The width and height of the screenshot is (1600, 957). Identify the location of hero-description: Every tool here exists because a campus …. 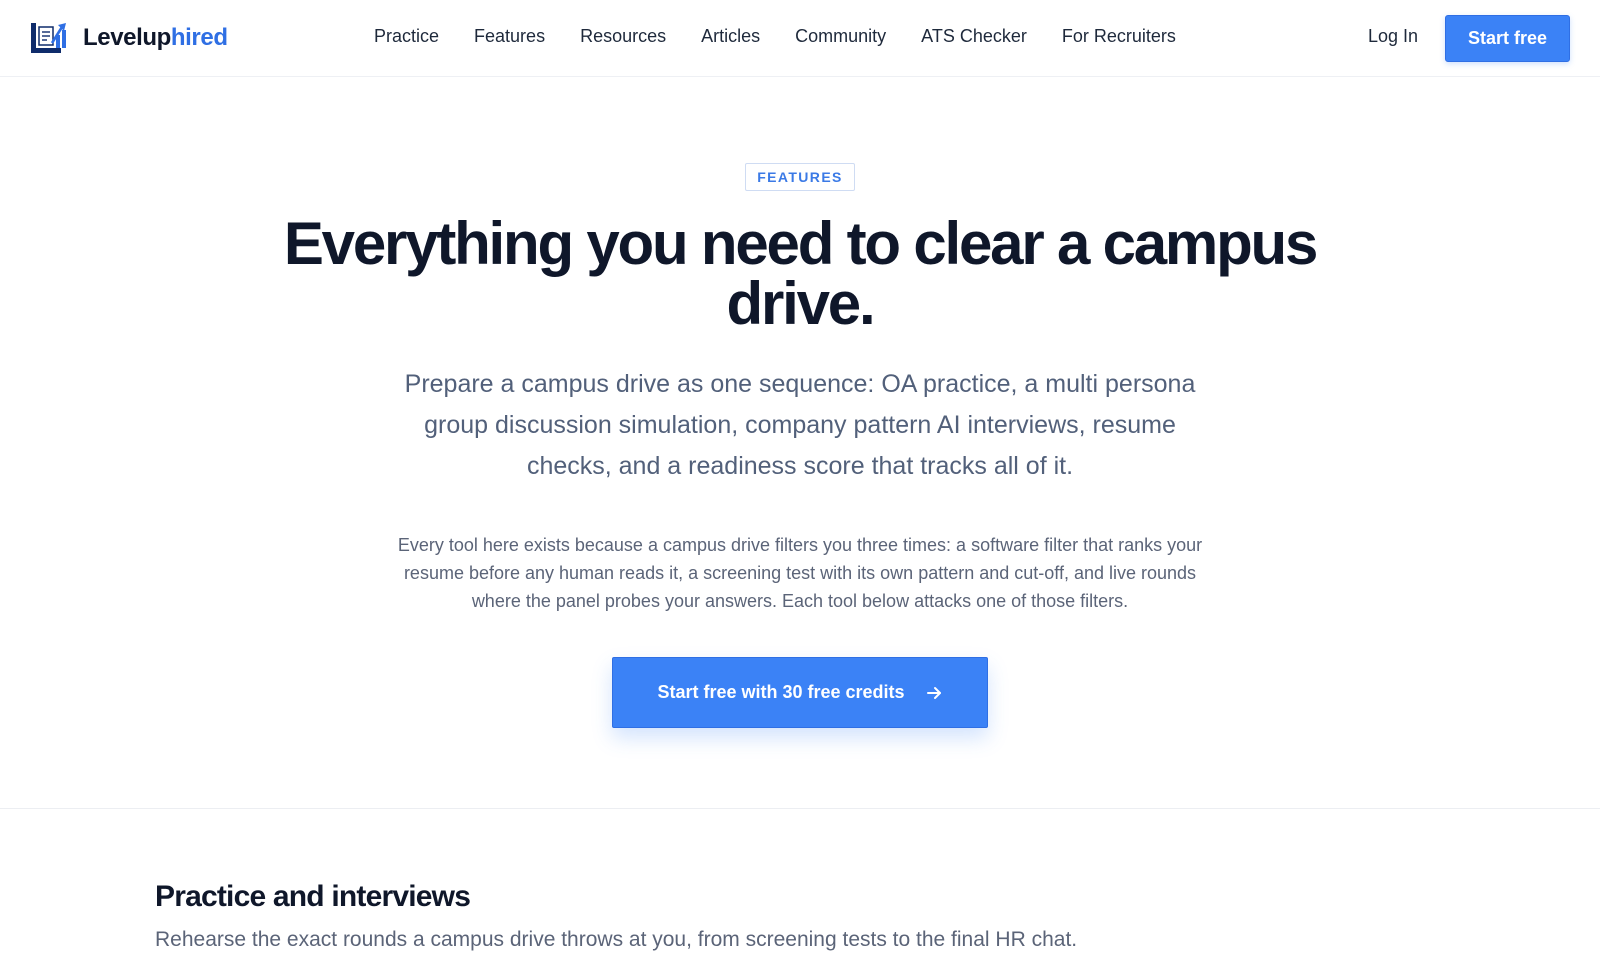
(800, 573).